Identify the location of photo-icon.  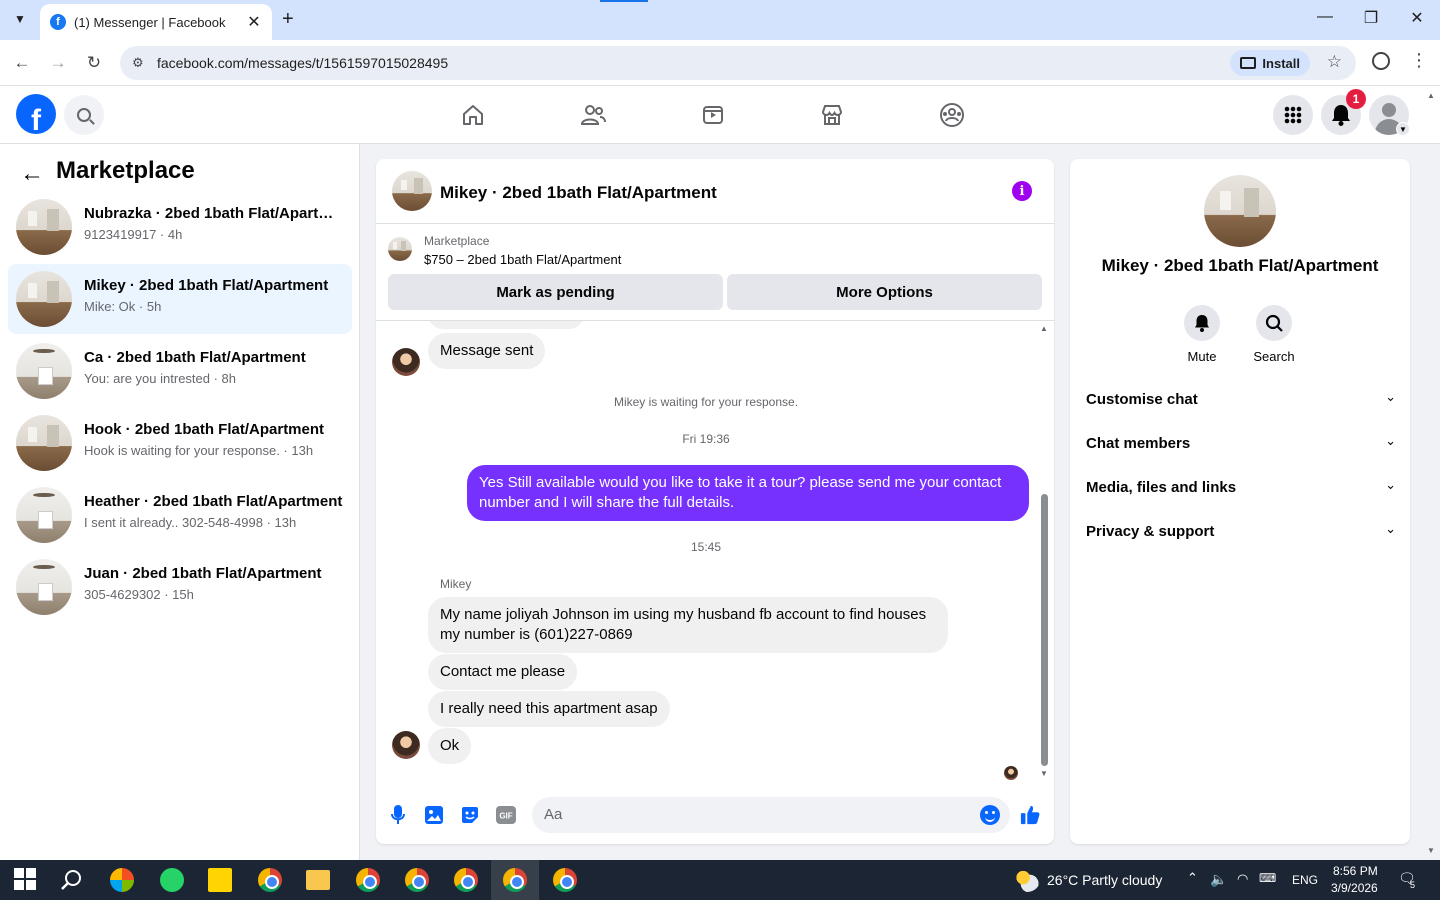
(434, 815).